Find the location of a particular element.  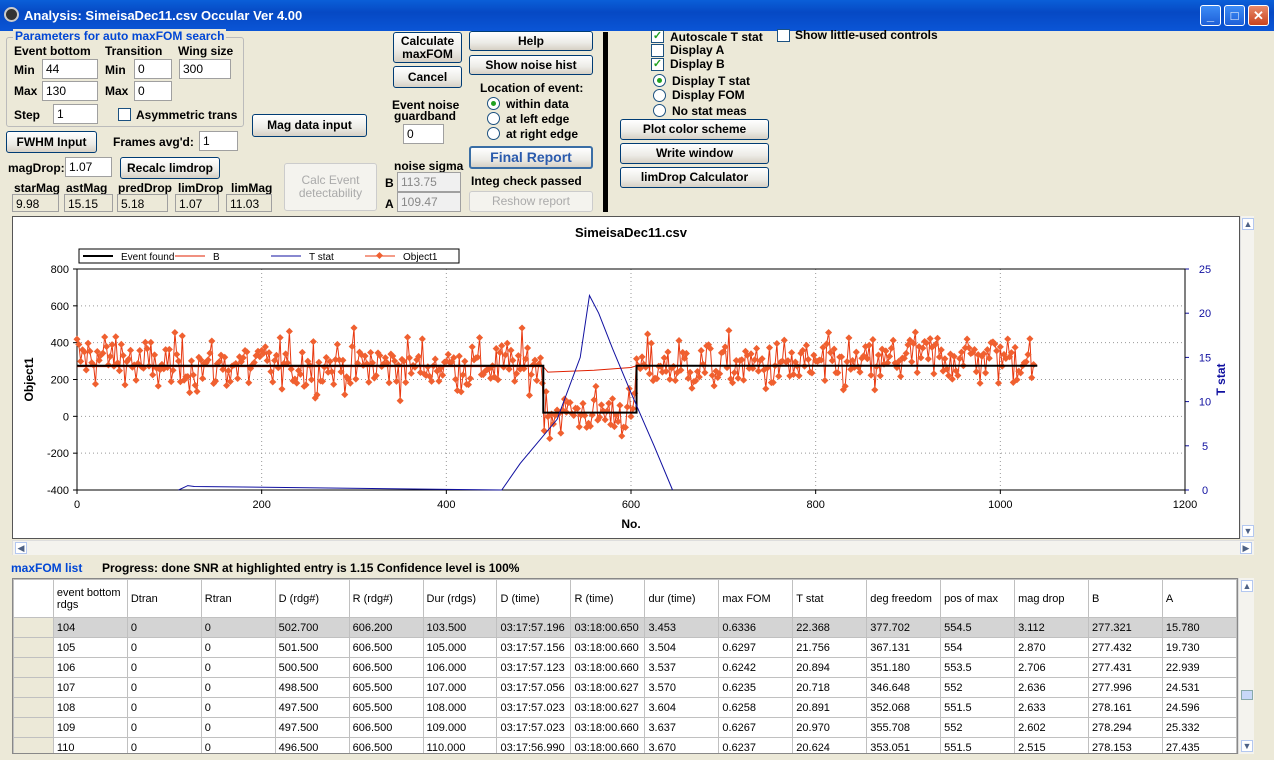

chart-scroll-right-icon: ▶ is located at coordinates (1246, 548).